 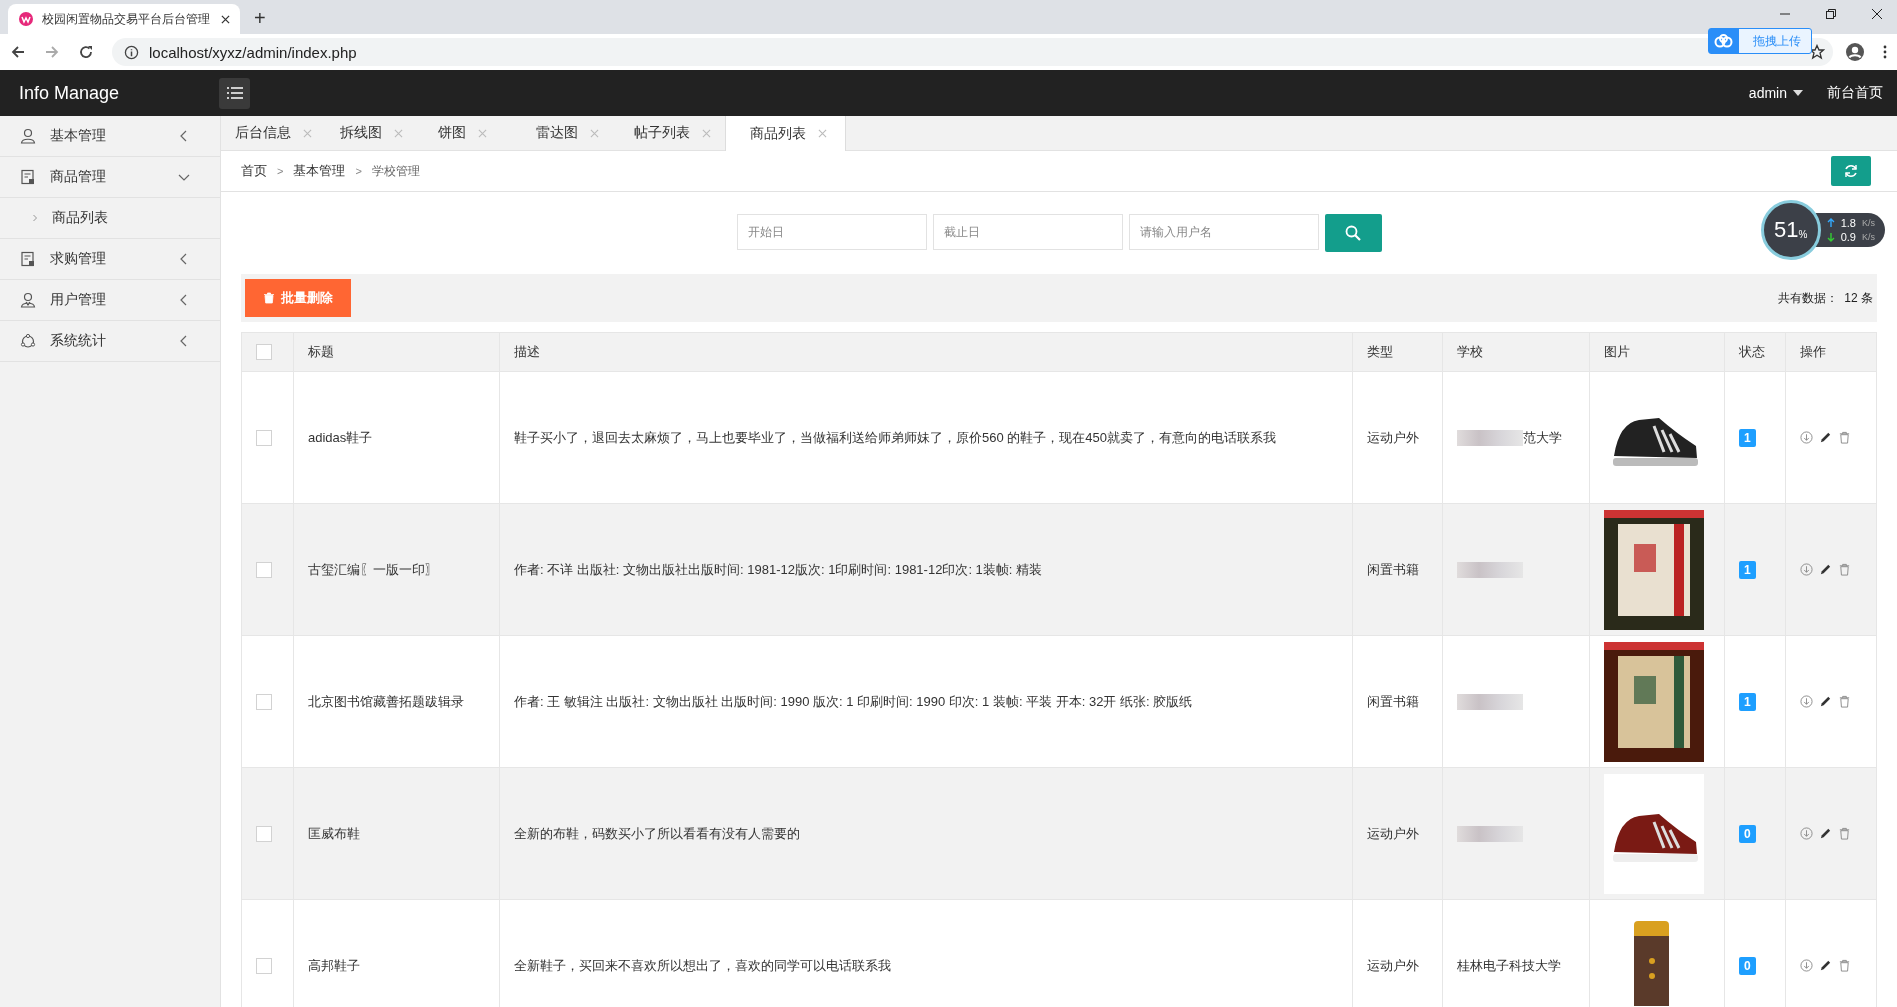 I want to click on user-menu: admin, so click(x=1767, y=93).